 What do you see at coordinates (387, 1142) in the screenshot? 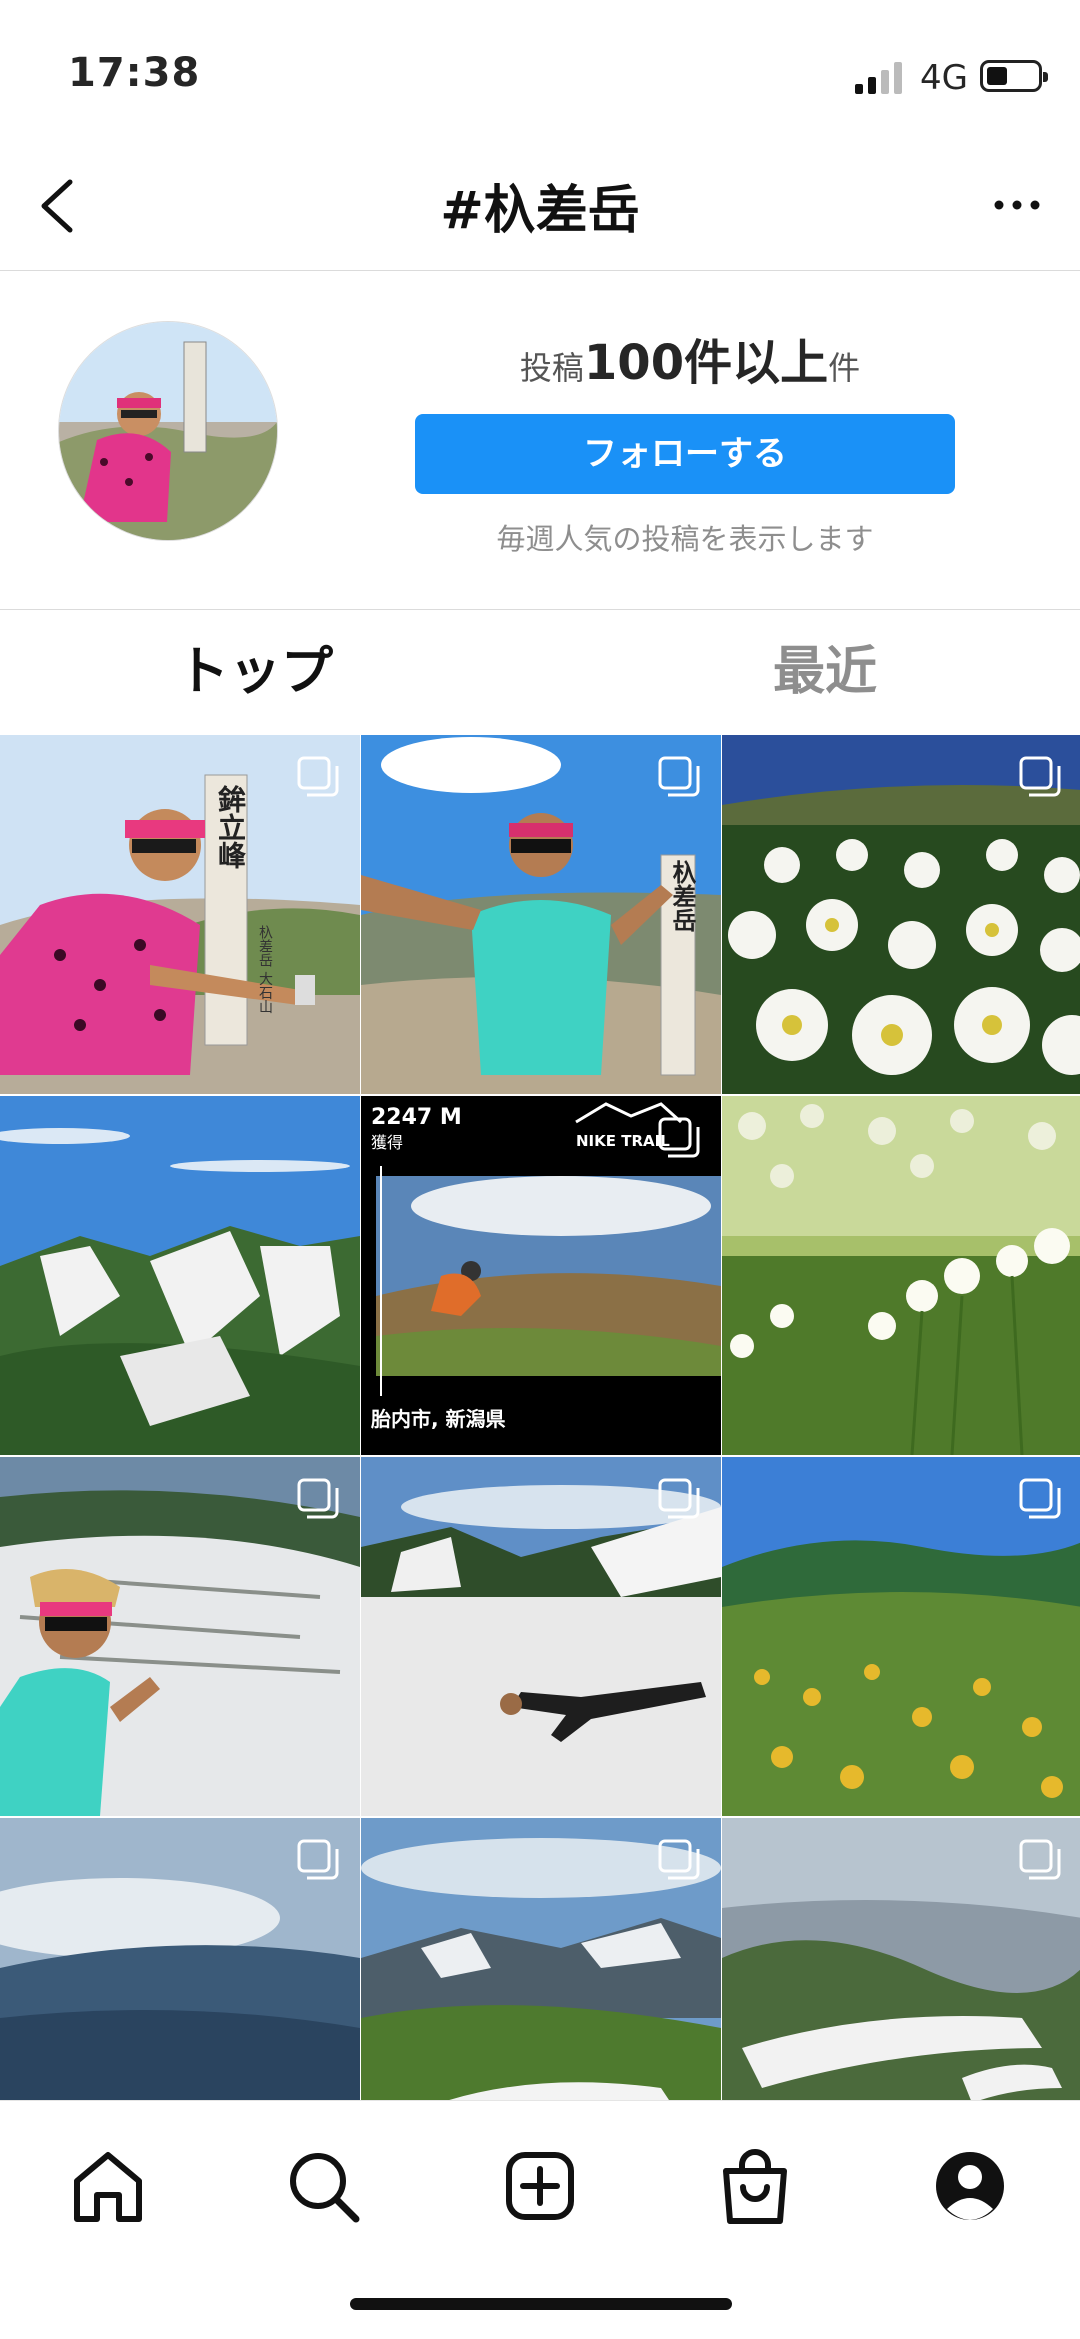
I see `nike-gain-label: 獲得` at bounding box center [387, 1142].